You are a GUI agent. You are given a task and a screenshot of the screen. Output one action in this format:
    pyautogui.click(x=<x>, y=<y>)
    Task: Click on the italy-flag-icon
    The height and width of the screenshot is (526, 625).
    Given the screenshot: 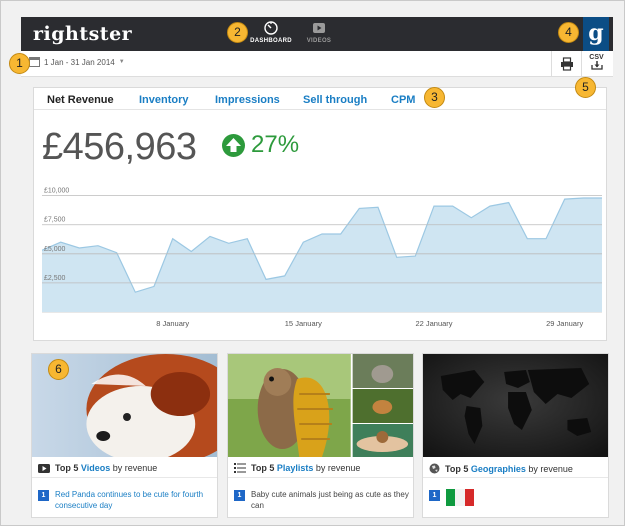 What is the action you would take?
    pyautogui.click(x=460, y=497)
    